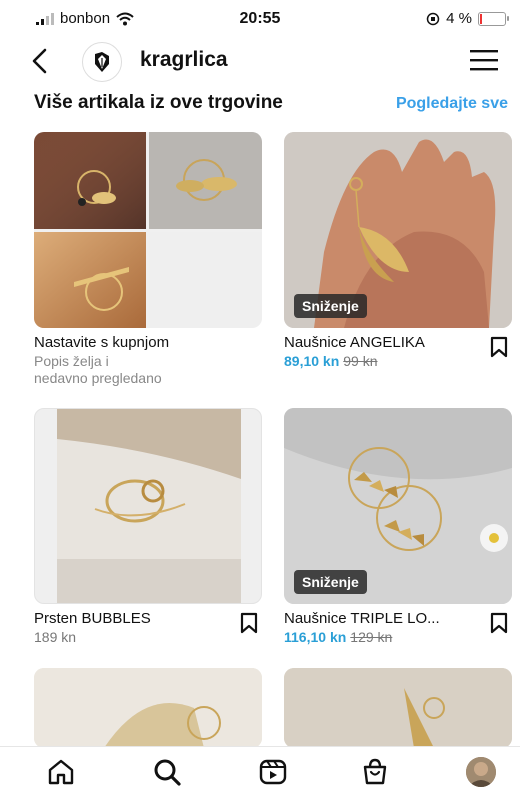 The height and width of the screenshot is (797, 520). What do you see at coordinates (98, 369) in the screenshot?
I see `card-subtitle: Popis želja i nedavno pregledano` at bounding box center [98, 369].